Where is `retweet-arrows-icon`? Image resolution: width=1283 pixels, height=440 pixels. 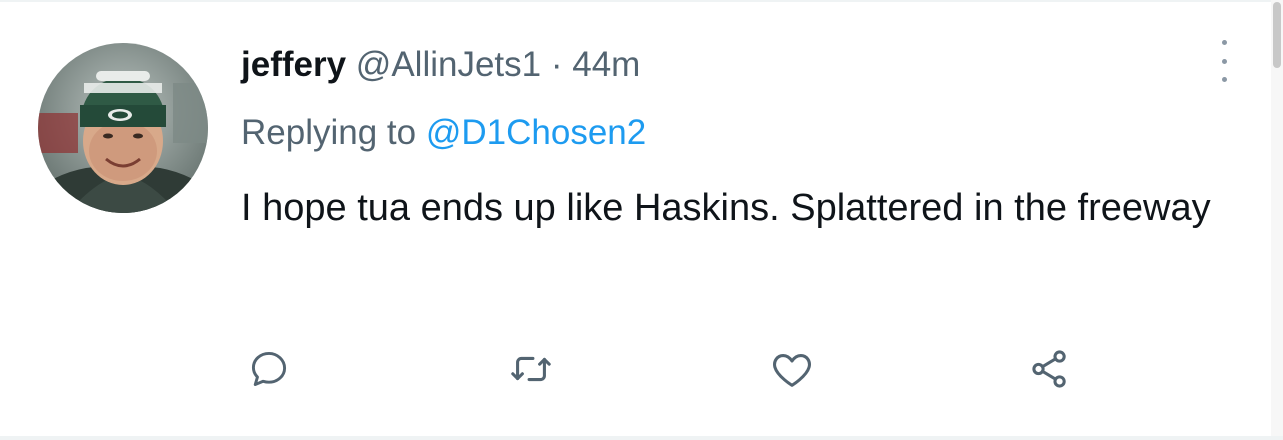
retweet-arrows-icon is located at coordinates (531, 369).